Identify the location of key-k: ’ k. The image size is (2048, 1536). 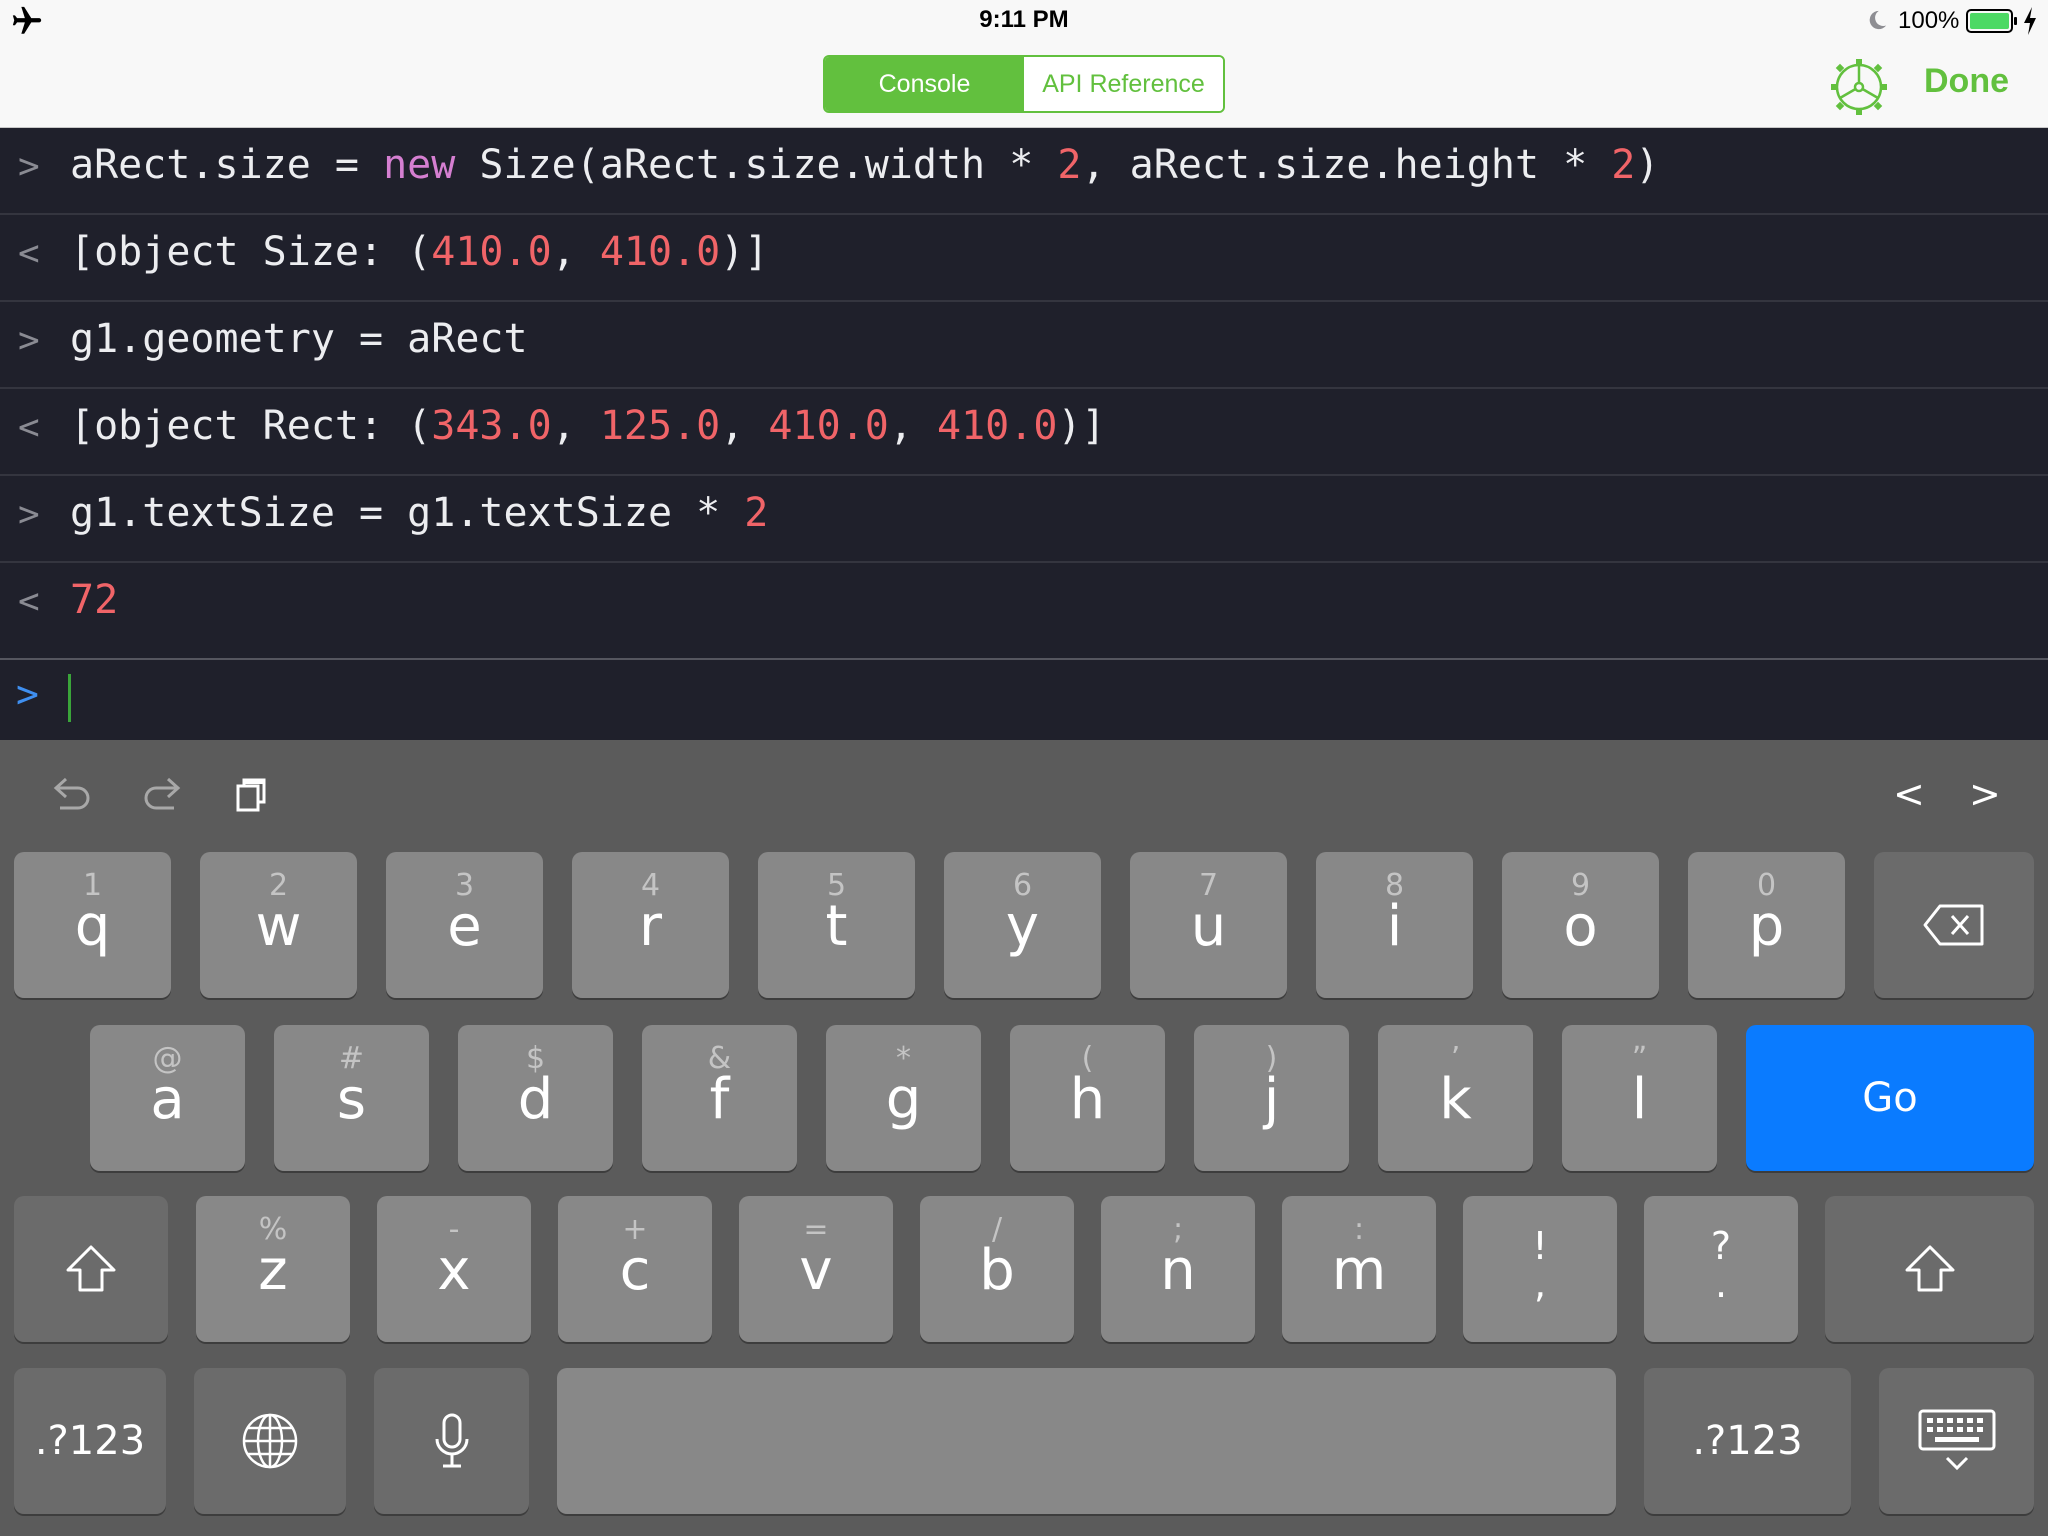
(1455, 1098).